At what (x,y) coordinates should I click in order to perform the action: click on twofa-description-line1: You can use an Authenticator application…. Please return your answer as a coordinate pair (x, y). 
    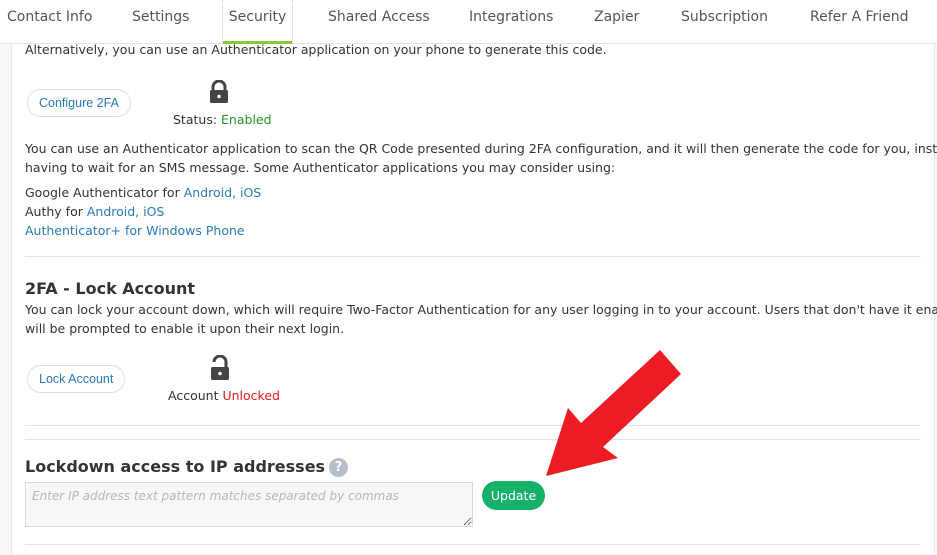
    Looking at the image, I should click on (481, 148).